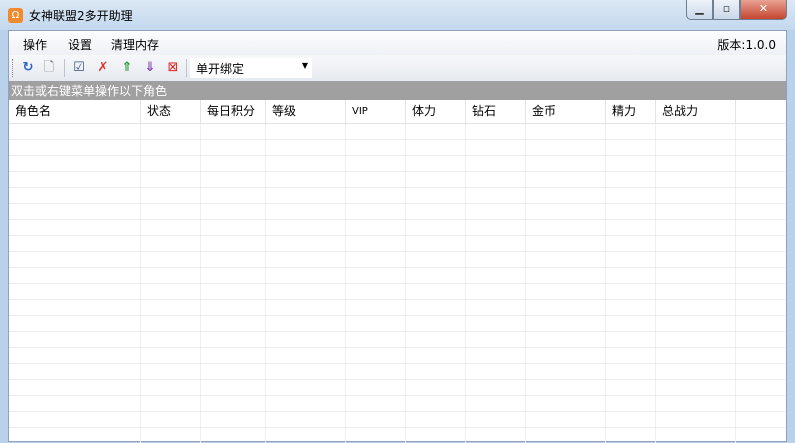 The width and height of the screenshot is (795, 443). Describe the element at coordinates (173, 68) in the screenshot. I see `delete-icon: ⊠` at that location.